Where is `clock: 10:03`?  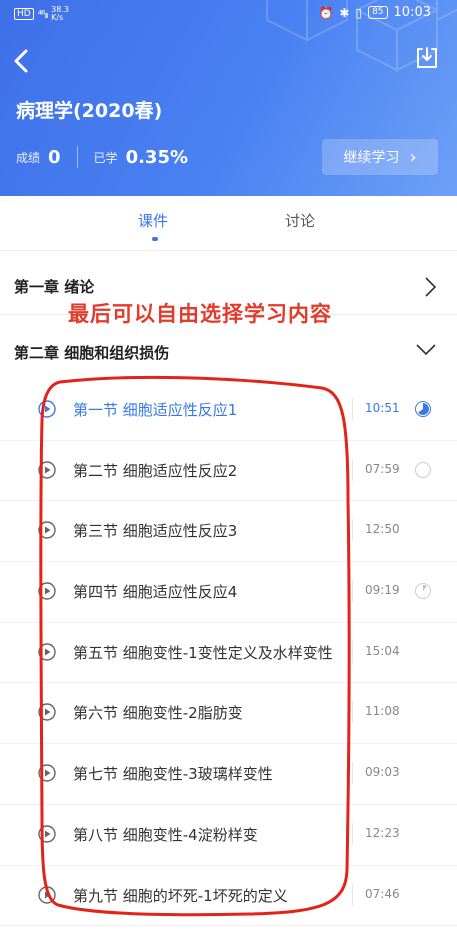 clock: 10:03 is located at coordinates (412, 12).